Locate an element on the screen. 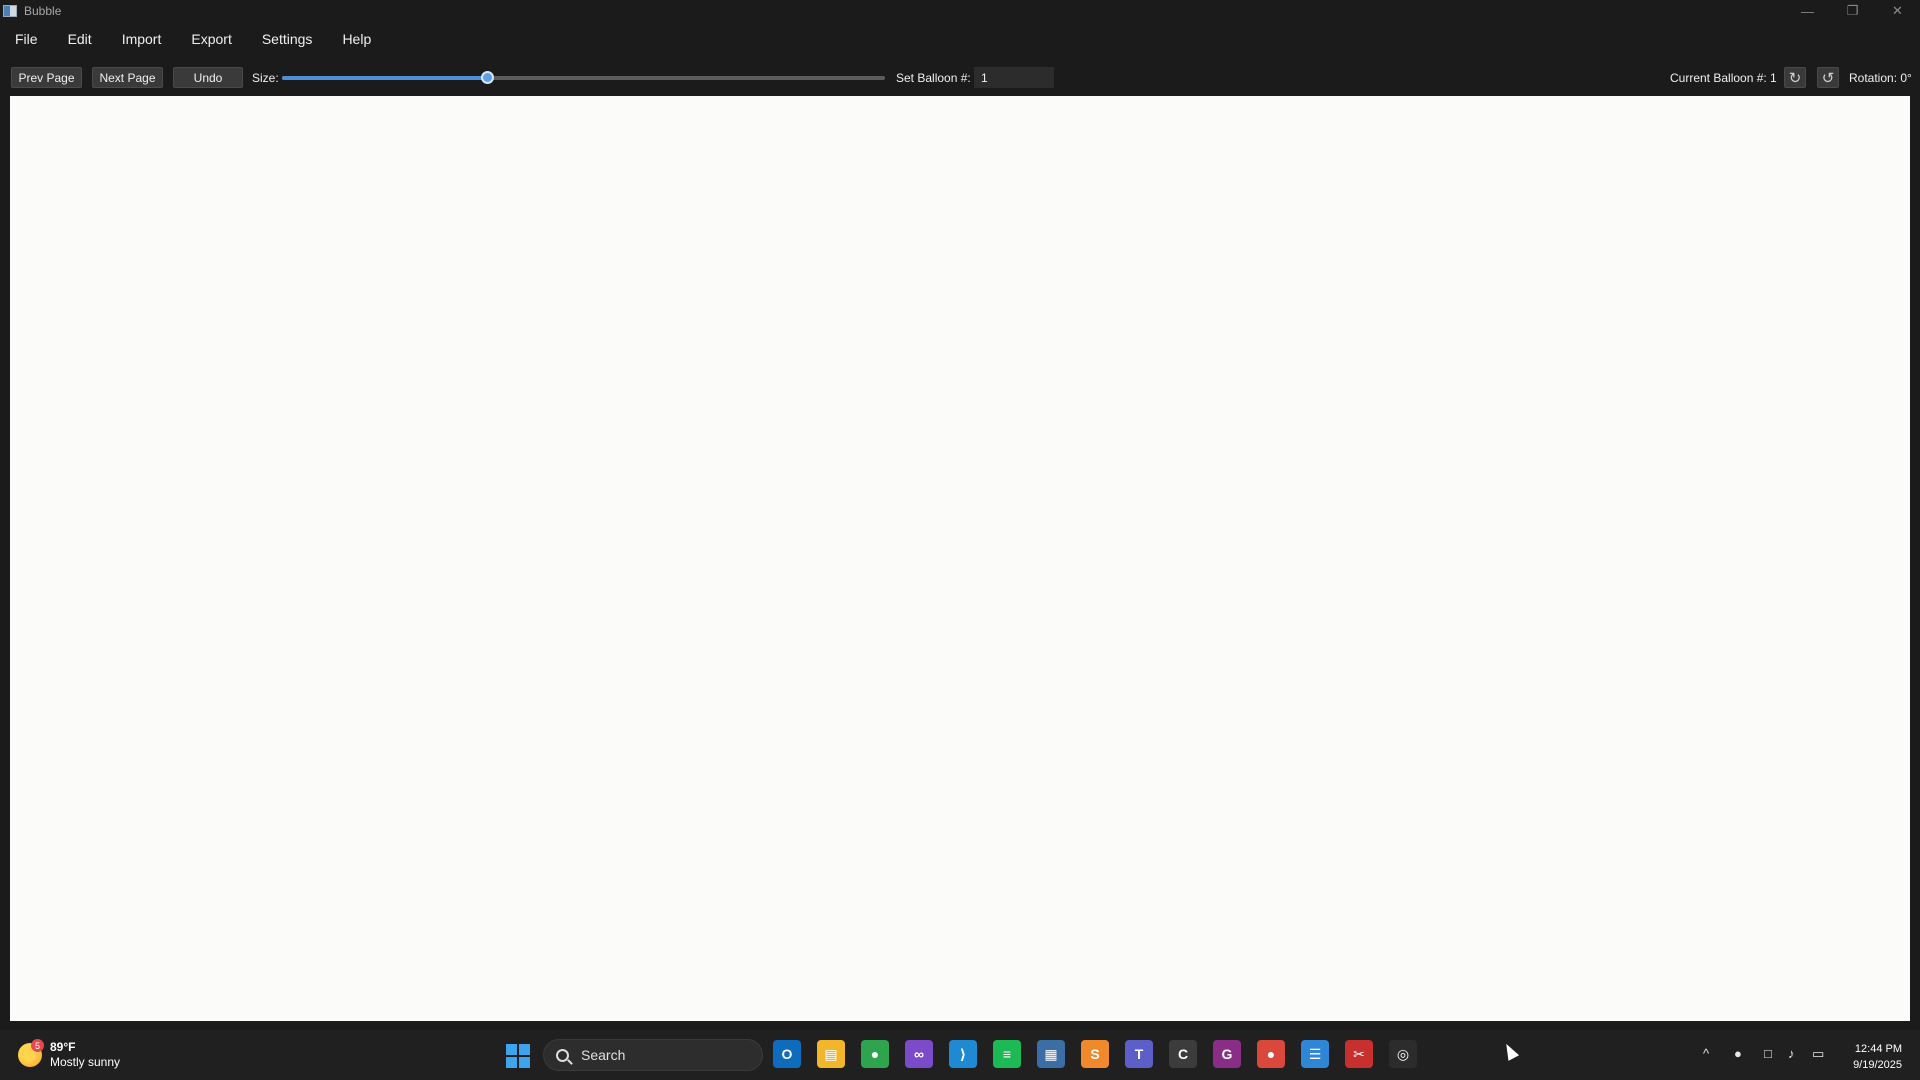 This screenshot has height=1080, width=1920. codex-icon: C is located at coordinates (1183, 1054).